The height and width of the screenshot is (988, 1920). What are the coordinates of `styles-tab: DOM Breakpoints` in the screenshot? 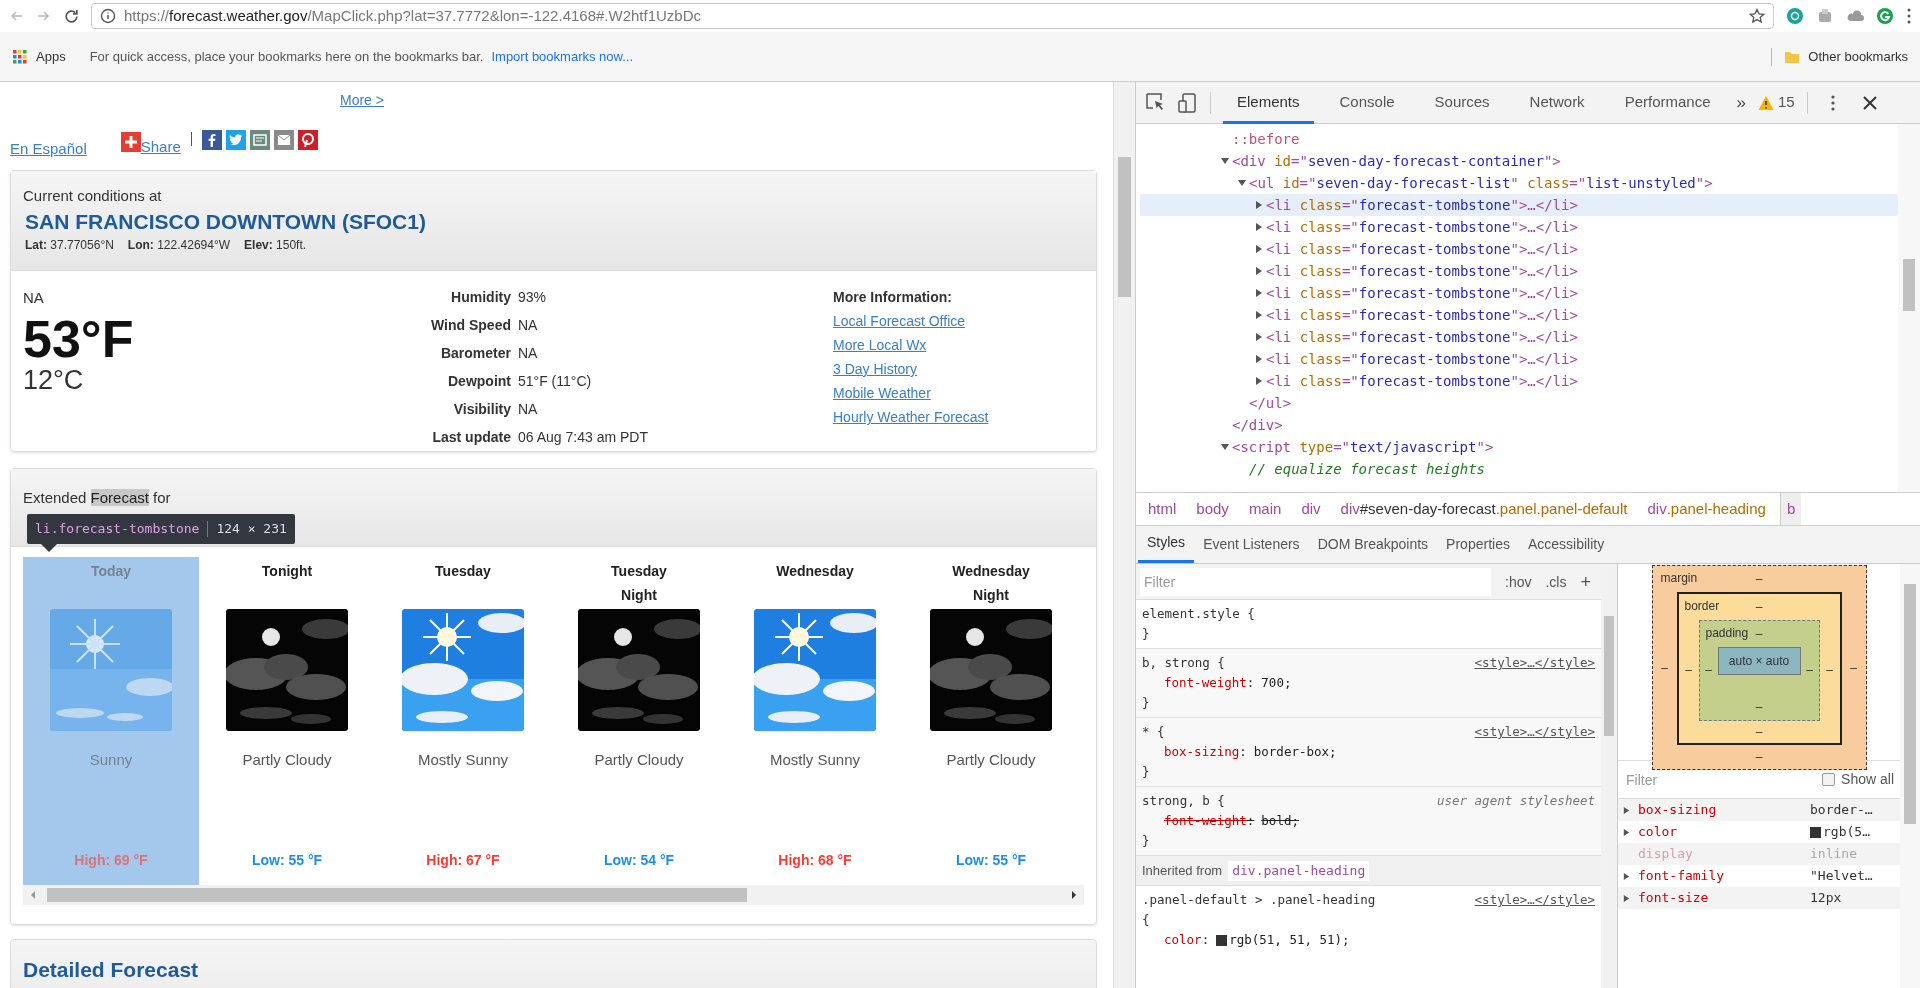 It's located at (1373, 544).